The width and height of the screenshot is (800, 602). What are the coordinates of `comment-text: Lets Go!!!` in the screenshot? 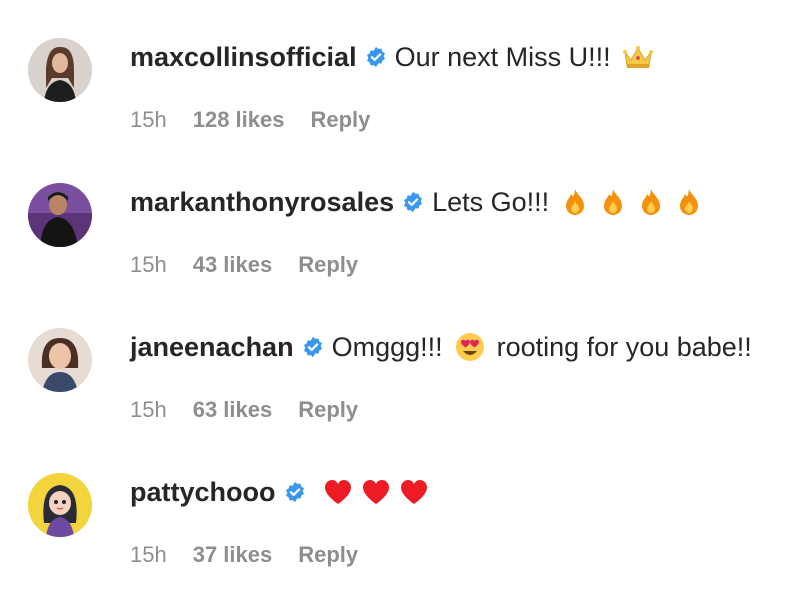 It's located at (491, 202).